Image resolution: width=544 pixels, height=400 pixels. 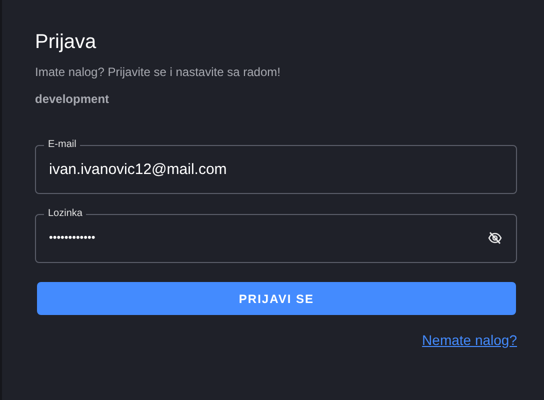 I want to click on register-link: Nemate nalog?, so click(x=469, y=340).